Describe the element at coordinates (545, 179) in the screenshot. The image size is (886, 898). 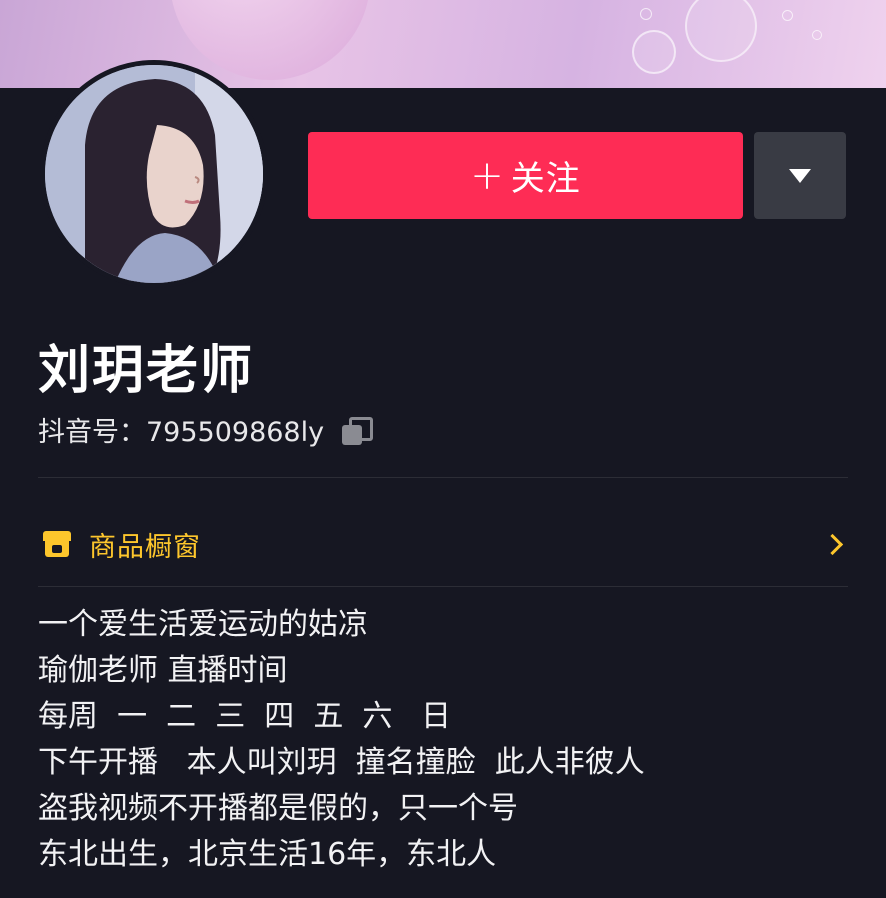
I see `follow-label: 关注` at that location.